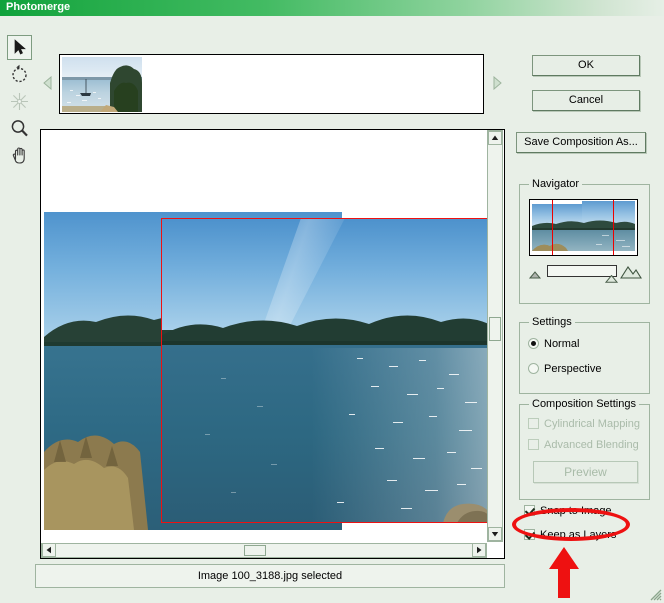 Image resolution: width=664 pixels, height=603 pixels. What do you see at coordinates (631, 272) in the screenshot?
I see `large-mountain-icon` at bounding box center [631, 272].